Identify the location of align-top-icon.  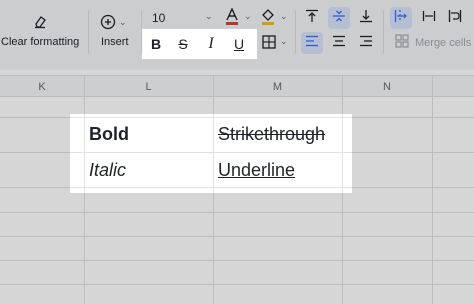
(312, 18).